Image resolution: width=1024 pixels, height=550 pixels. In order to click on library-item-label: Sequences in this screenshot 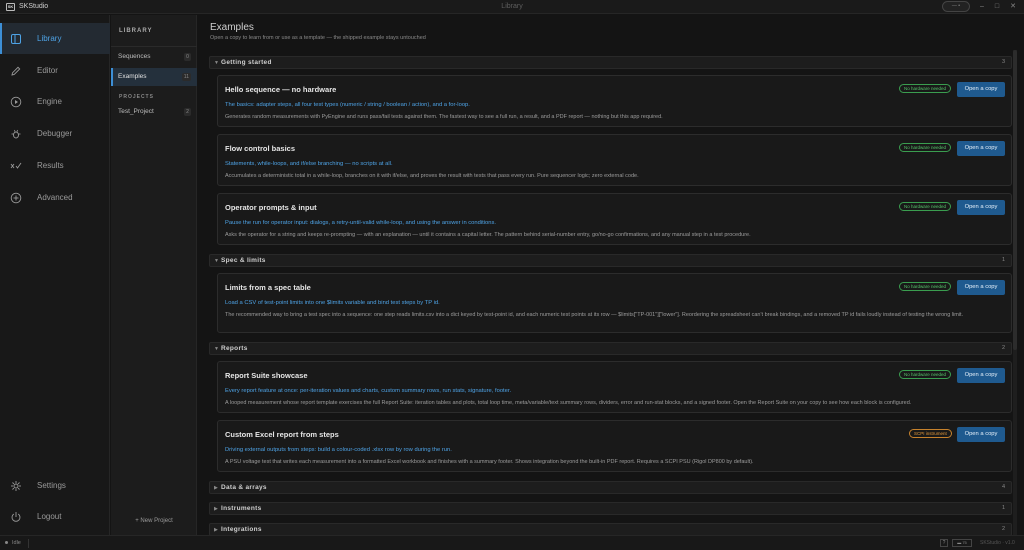, I will do `click(134, 56)`.